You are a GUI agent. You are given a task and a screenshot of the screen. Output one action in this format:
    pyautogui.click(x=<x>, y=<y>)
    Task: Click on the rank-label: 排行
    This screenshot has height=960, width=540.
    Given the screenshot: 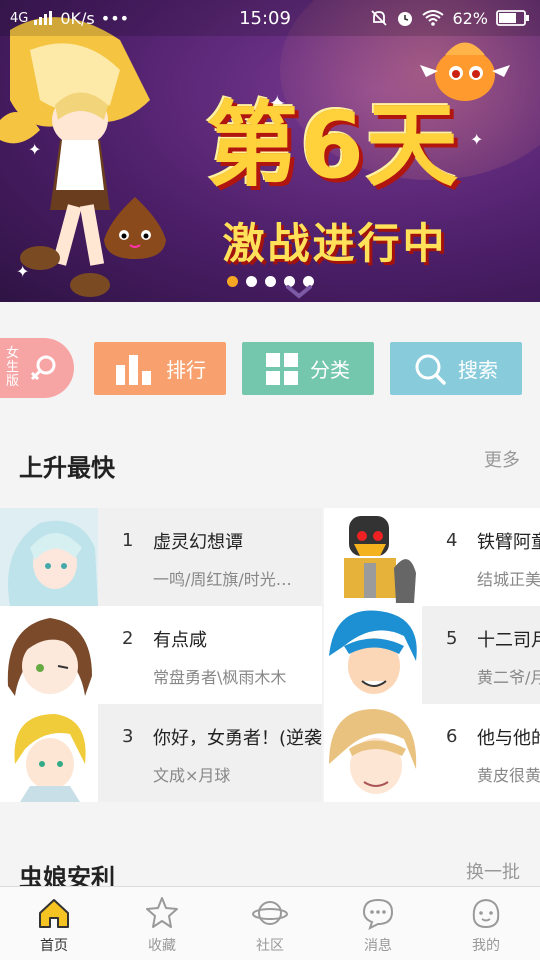 What is the action you would take?
    pyautogui.click(x=186, y=370)
    